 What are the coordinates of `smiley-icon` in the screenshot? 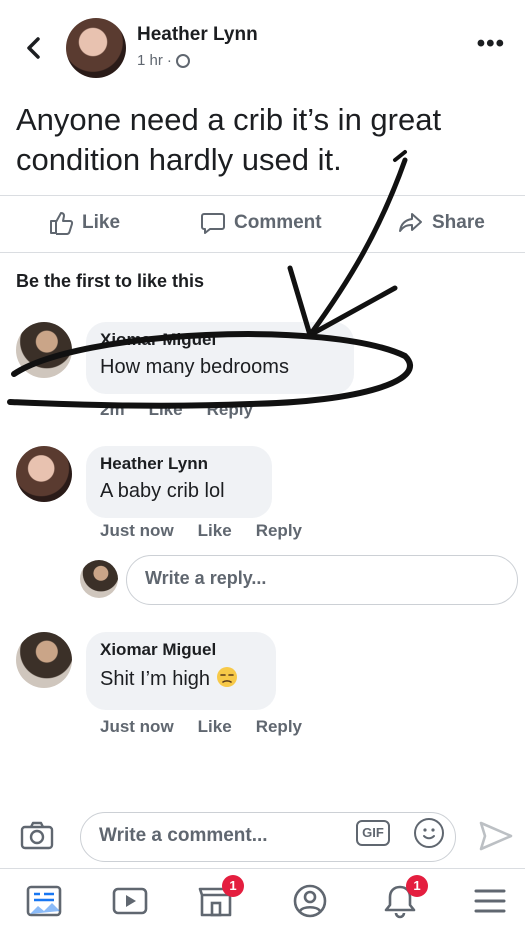 It's located at (429, 834).